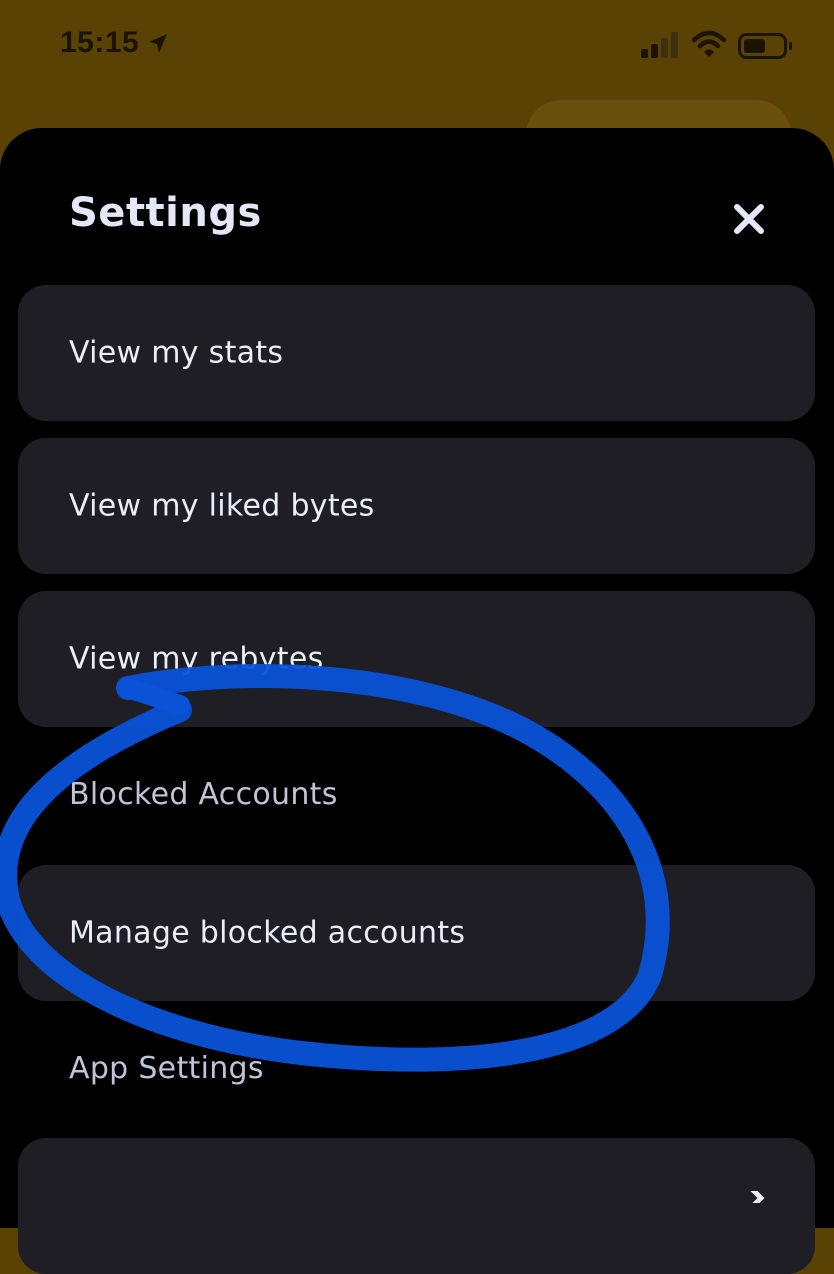 The width and height of the screenshot is (834, 1274). I want to click on app-settings-header: App Settings, so click(166, 1068).